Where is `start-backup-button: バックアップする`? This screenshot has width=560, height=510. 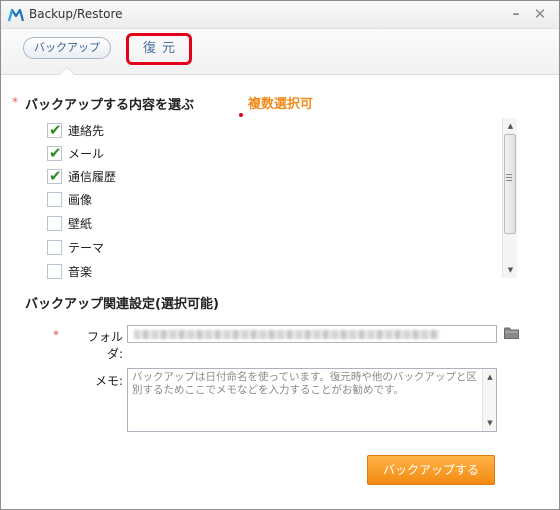
start-backup-button: バックアップする is located at coordinates (431, 470).